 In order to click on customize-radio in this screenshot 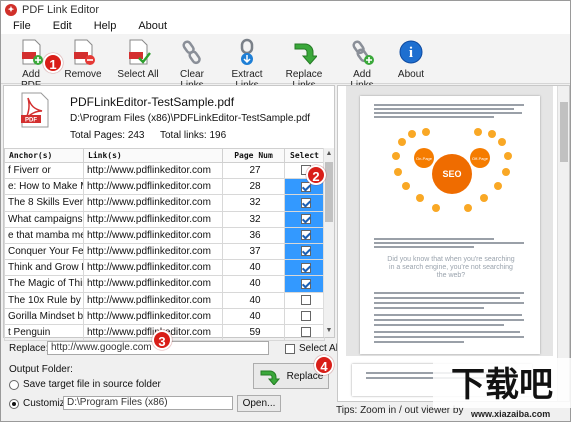, I will do `click(14, 403)`.